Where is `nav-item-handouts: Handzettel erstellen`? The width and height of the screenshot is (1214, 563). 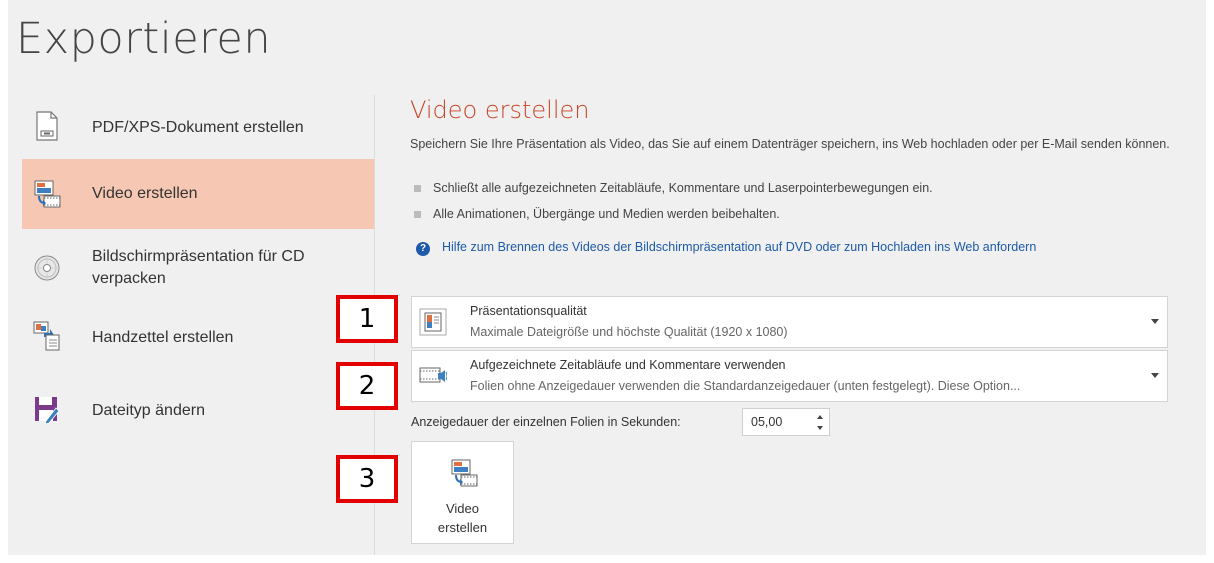
nav-item-handouts: Handzettel erstellen is located at coordinates (198, 338).